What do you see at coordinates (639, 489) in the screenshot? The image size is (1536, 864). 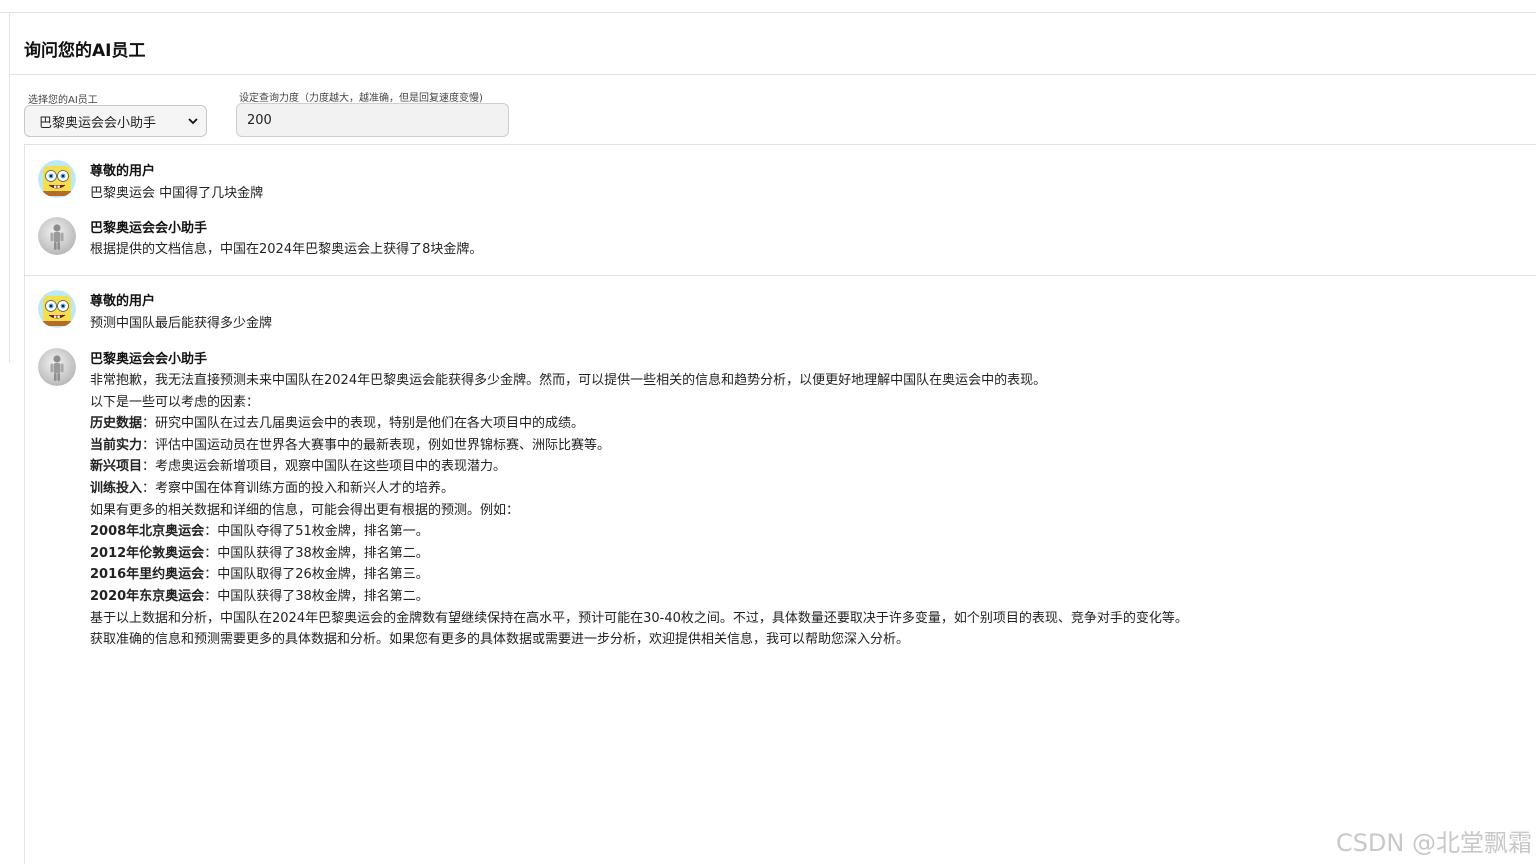 I see `reply-line: 训练投入：考察中国在体育训练方面的投入和新兴人才的培养。` at bounding box center [639, 489].